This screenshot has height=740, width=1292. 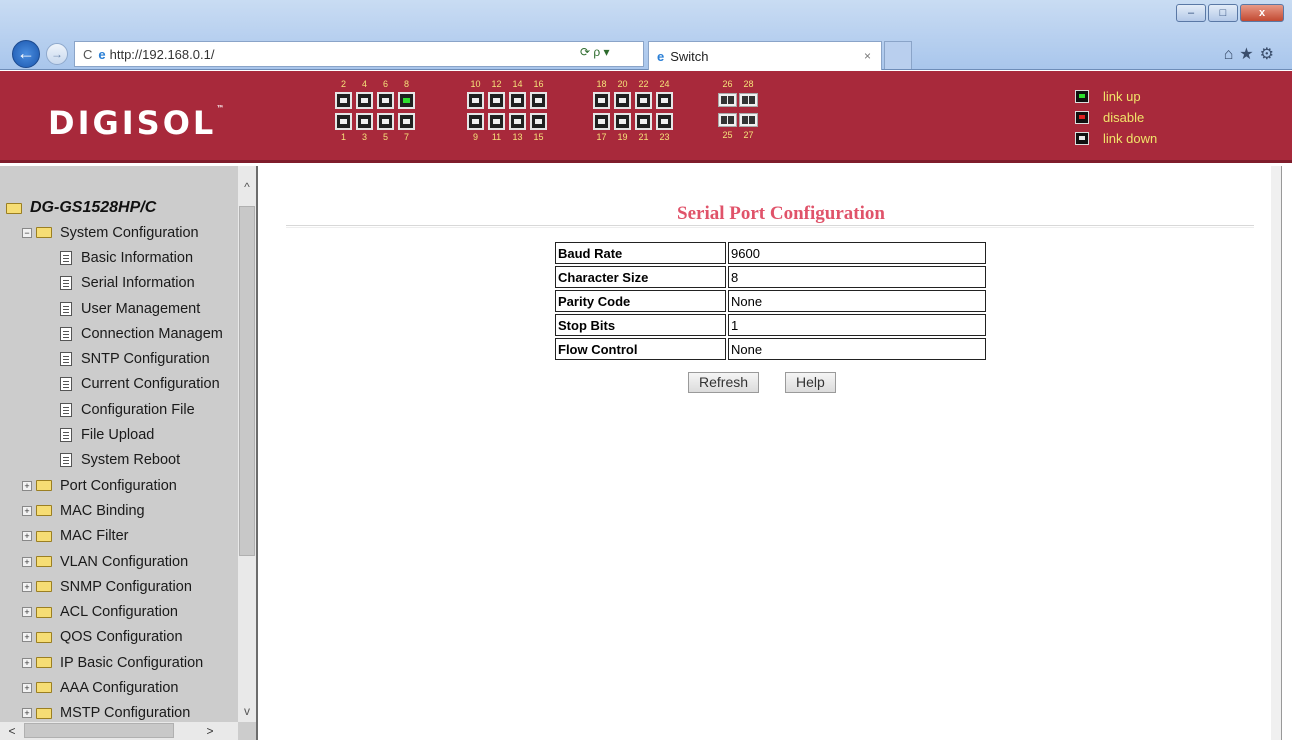 What do you see at coordinates (122, 434) in the screenshot?
I see `sidebar-item: File Upload` at bounding box center [122, 434].